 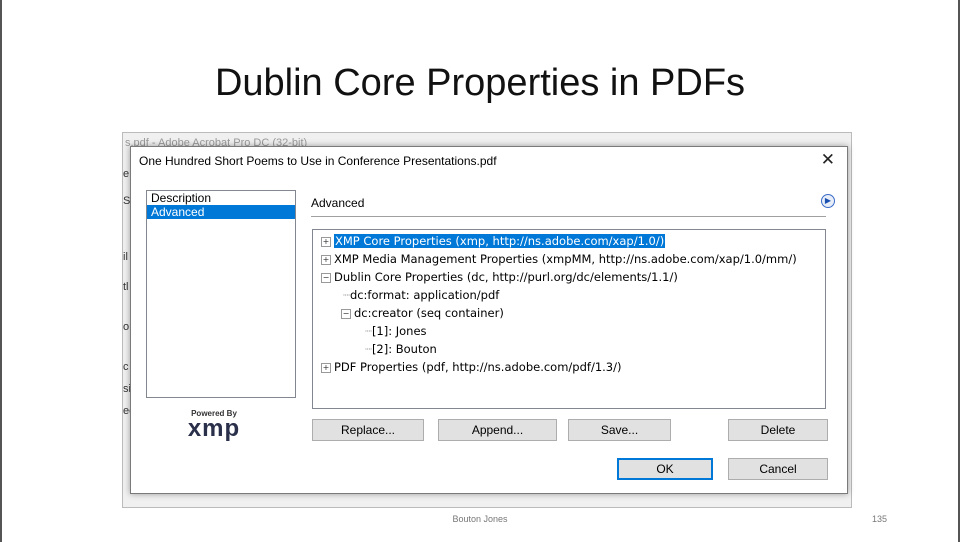 I want to click on section-divider, so click(x=568, y=216).